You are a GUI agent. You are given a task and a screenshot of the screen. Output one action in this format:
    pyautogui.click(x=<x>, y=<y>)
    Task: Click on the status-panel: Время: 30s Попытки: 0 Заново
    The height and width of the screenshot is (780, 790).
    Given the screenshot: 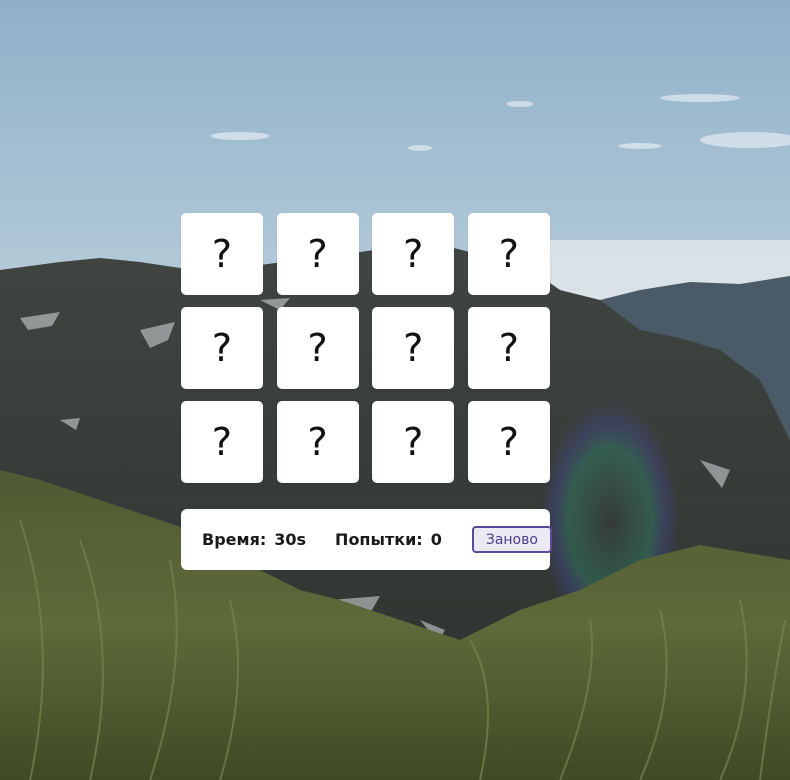 What is the action you would take?
    pyautogui.click(x=366, y=539)
    